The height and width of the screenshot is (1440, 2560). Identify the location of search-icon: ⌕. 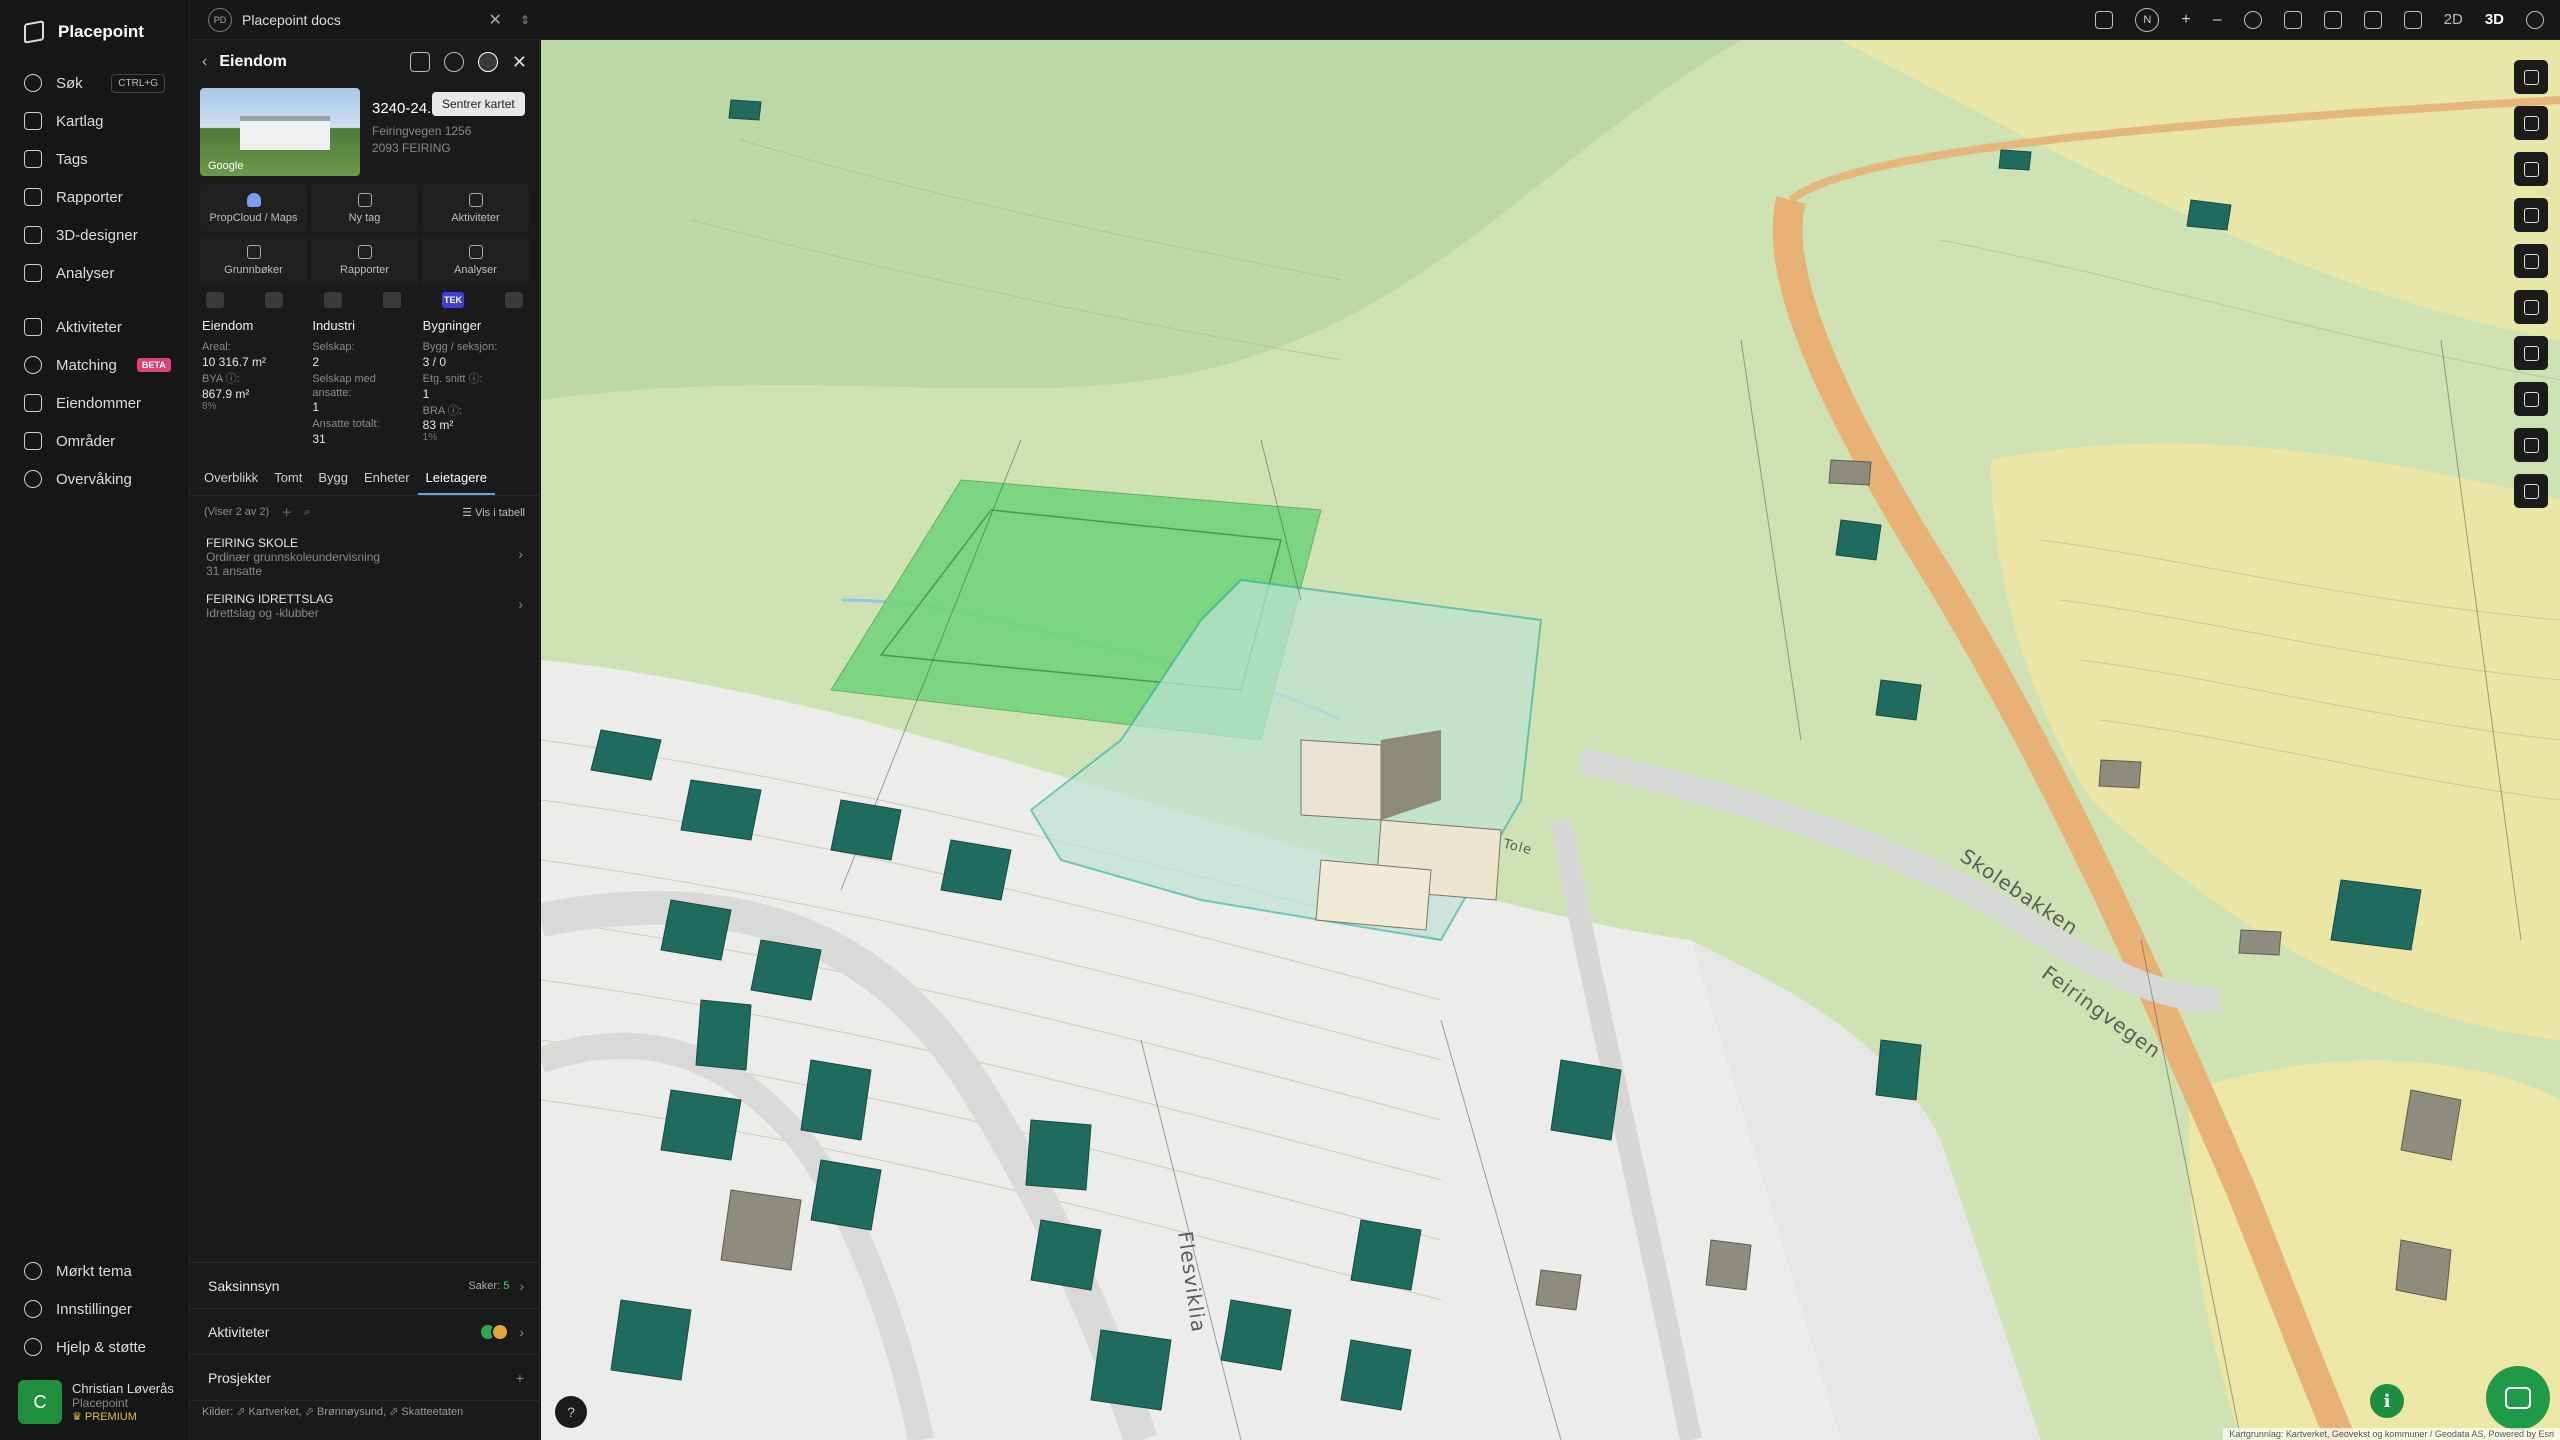
(307, 512).